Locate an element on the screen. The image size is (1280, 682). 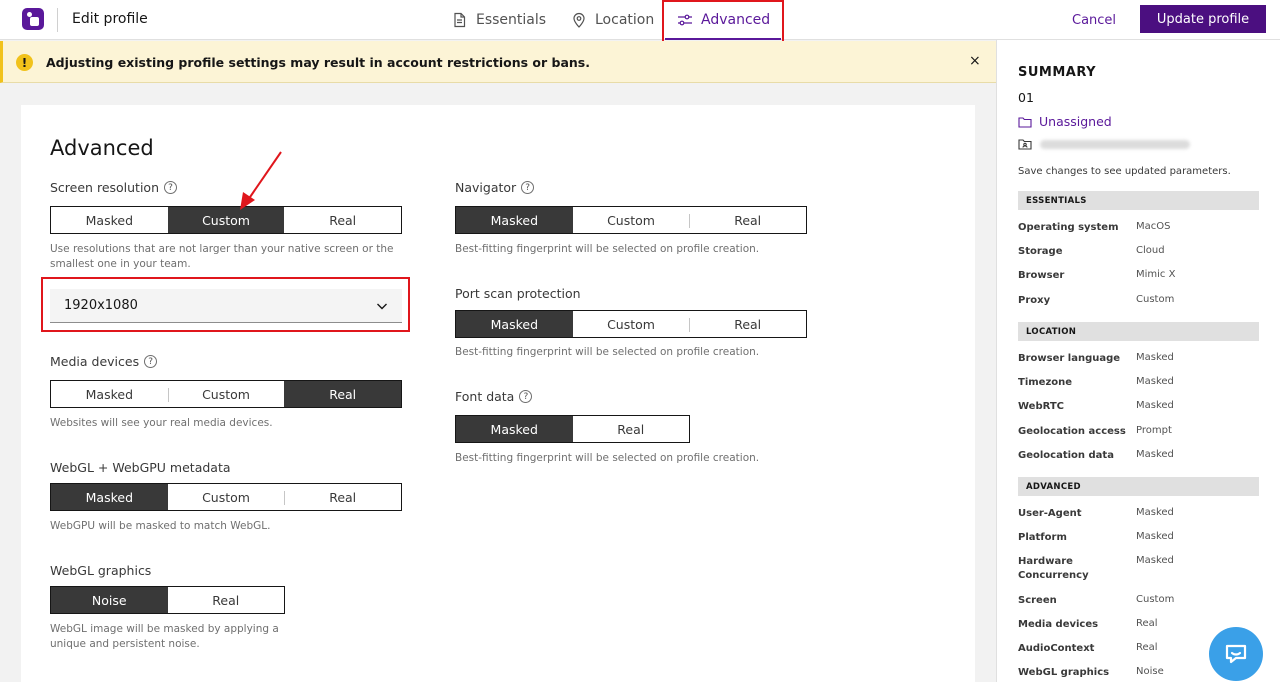
summary-key: Timezone is located at coordinates (1045, 382).